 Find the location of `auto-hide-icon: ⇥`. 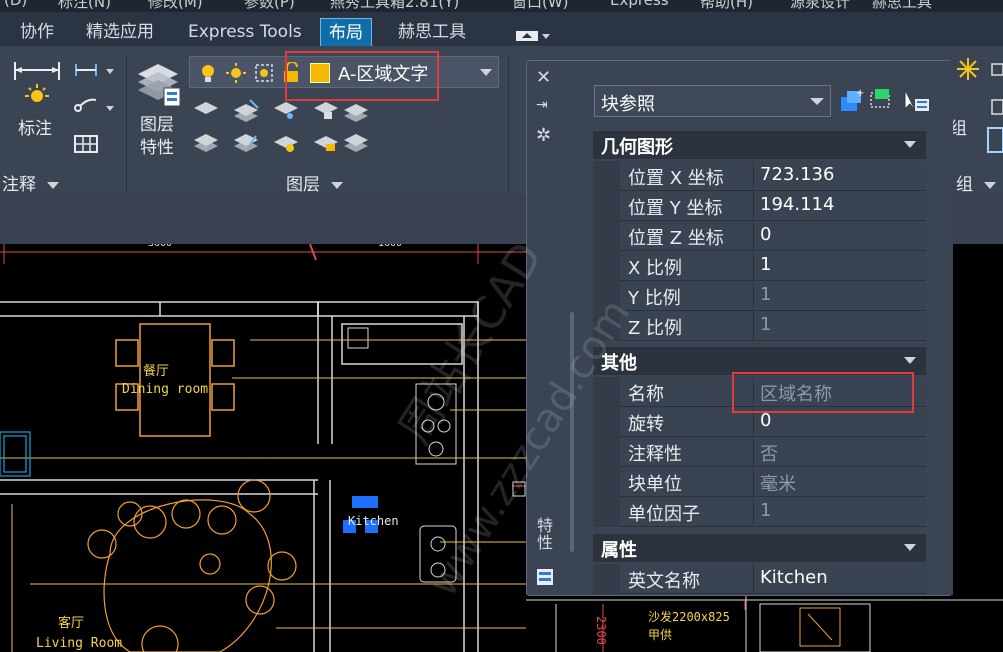

auto-hide-icon: ⇥ is located at coordinates (542, 105).